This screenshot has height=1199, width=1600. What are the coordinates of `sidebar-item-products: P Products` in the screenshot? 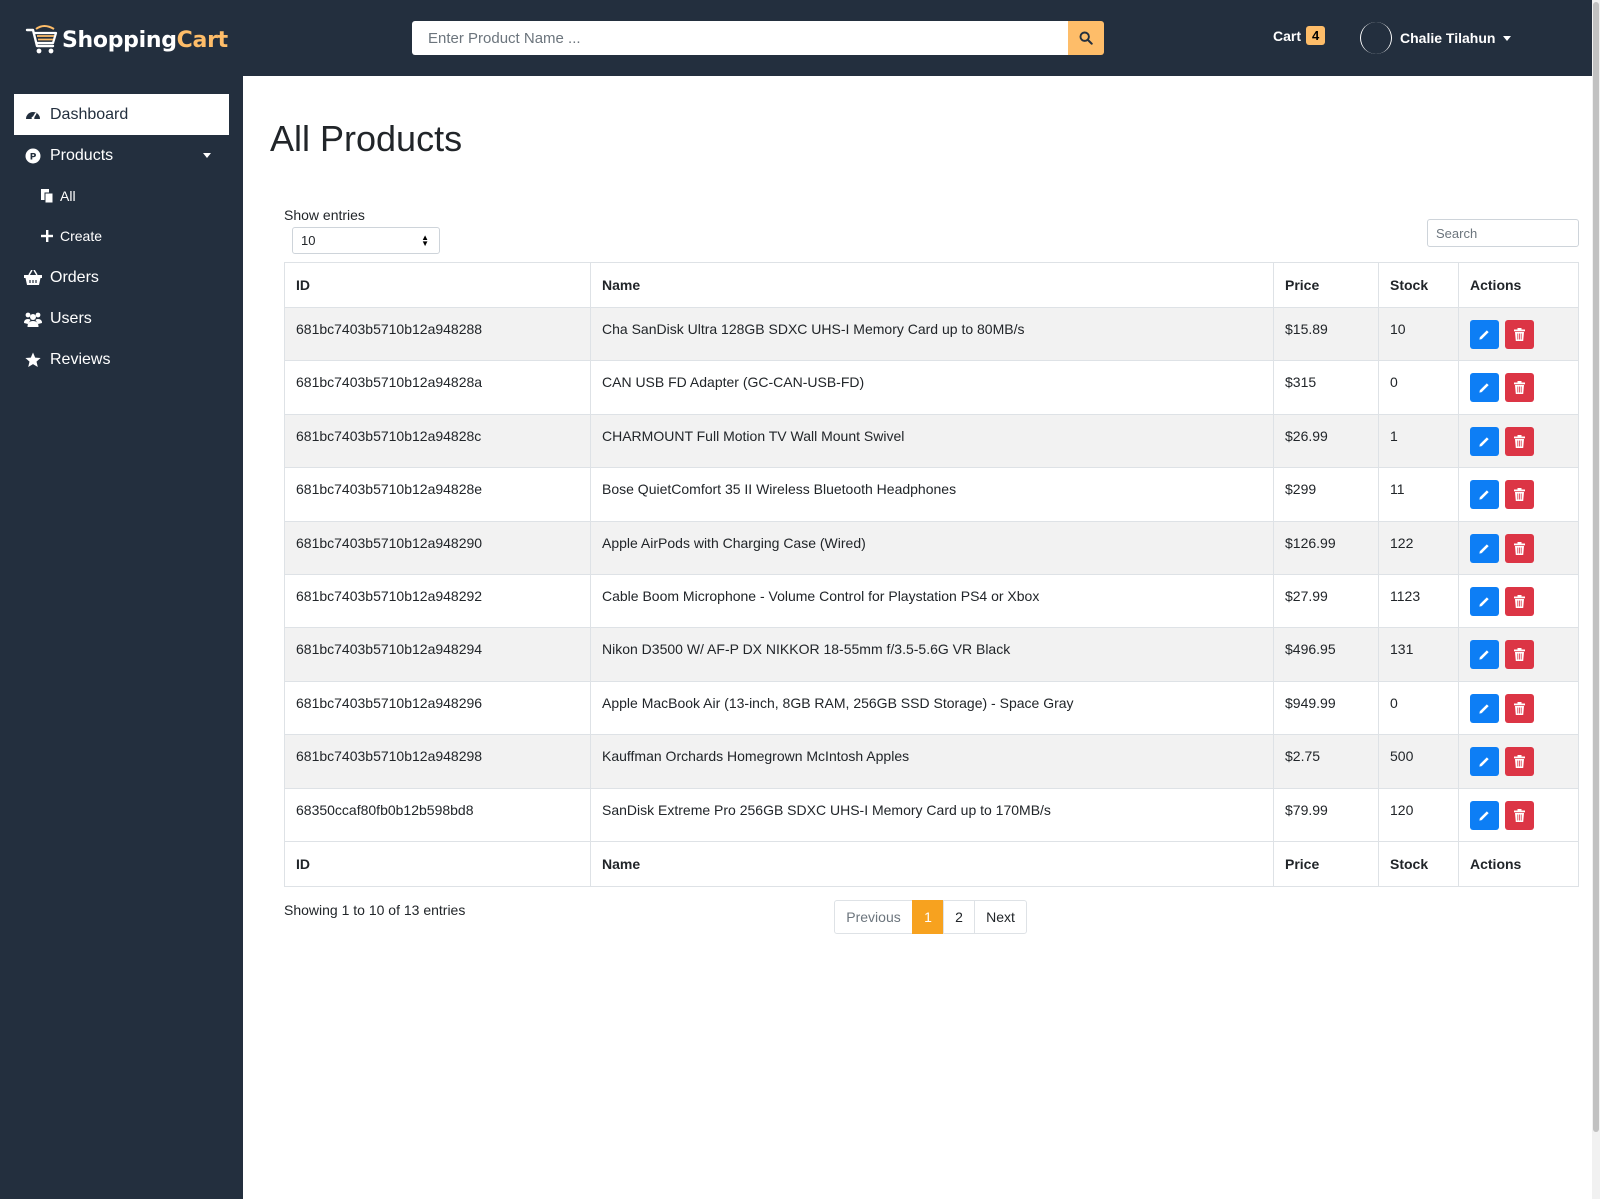 It's located at (121, 155).